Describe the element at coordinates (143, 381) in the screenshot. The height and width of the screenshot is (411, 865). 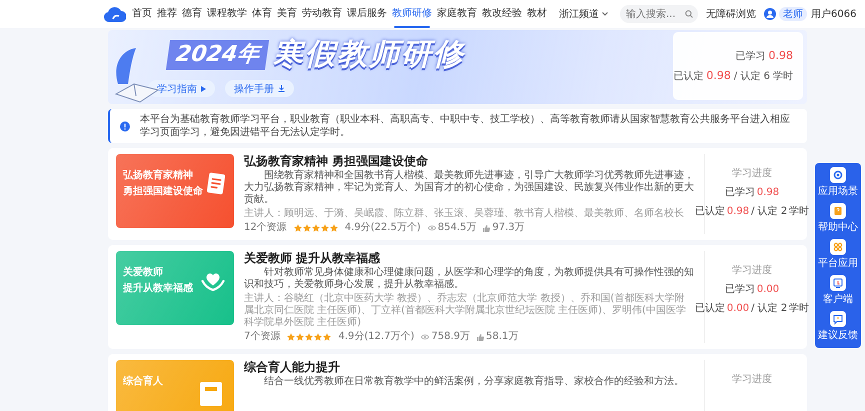
I see `cover-text: 综合育人` at that location.